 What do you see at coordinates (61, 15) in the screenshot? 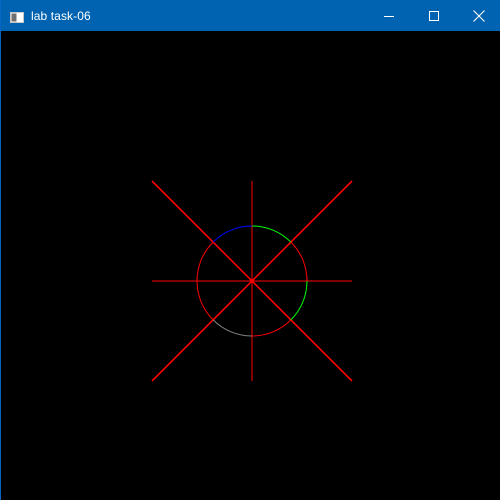
I see `window-title: lab task-06` at bounding box center [61, 15].